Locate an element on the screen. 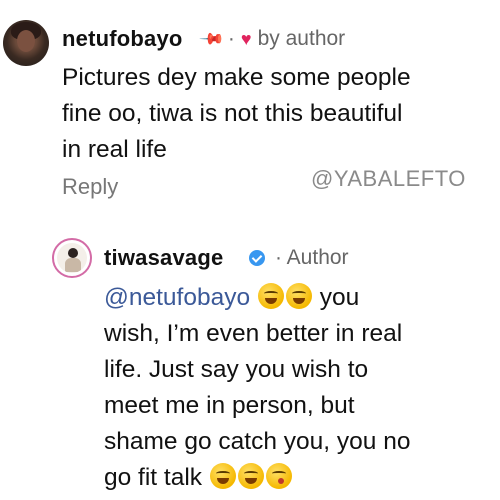  author-avatar is located at coordinates (72, 258).